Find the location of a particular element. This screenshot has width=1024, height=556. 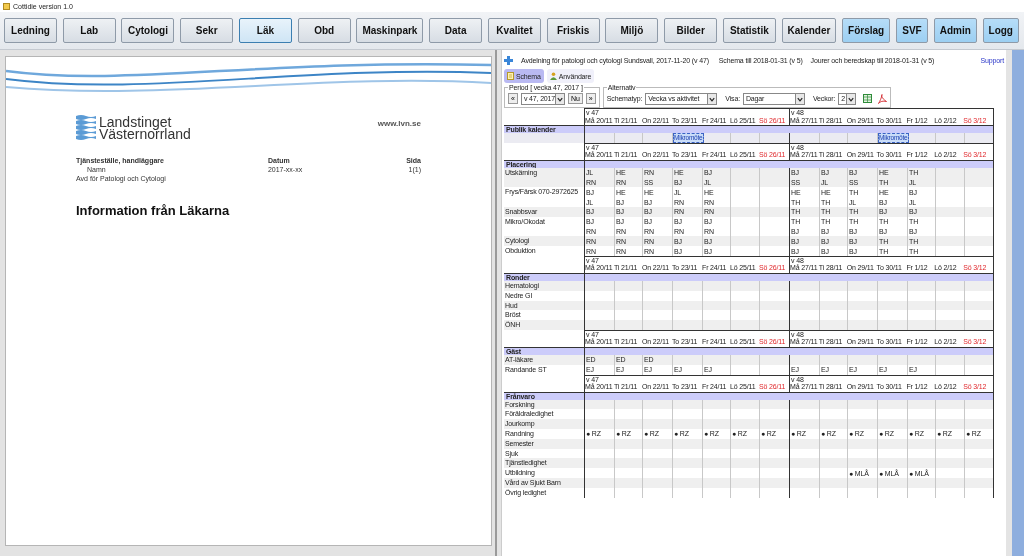

toolbar-button: SVF is located at coordinates (911, 30).